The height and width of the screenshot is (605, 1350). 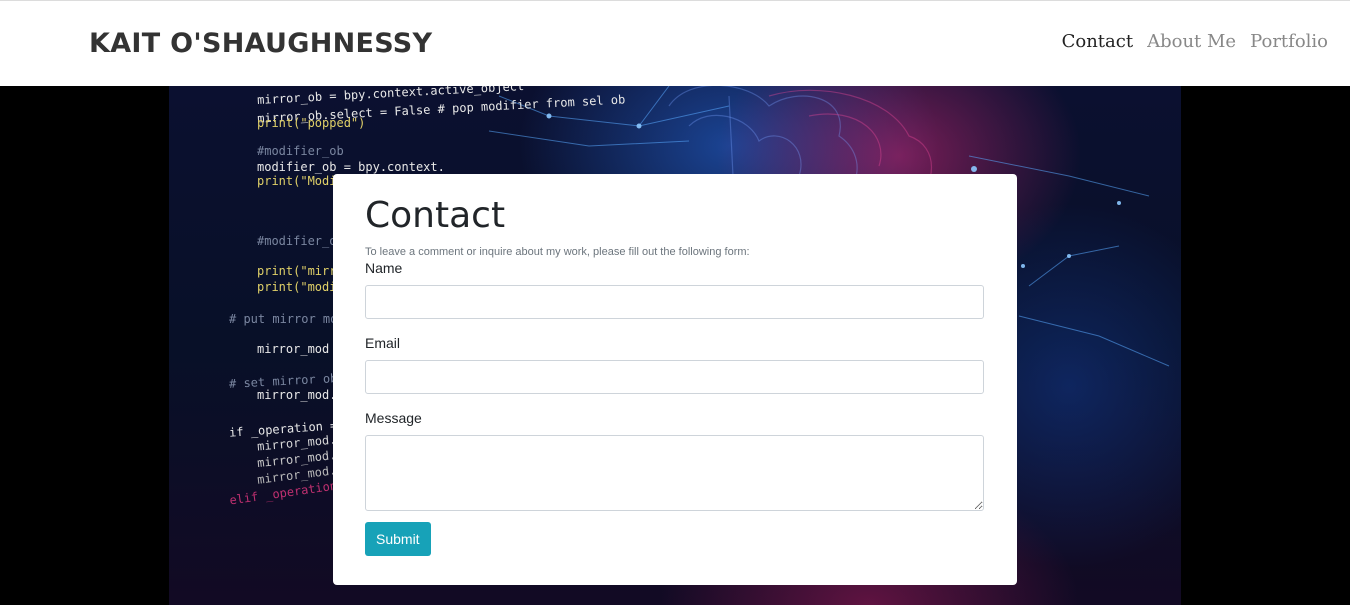 I want to click on code-line: mirror_mod, so click(x=293, y=349).